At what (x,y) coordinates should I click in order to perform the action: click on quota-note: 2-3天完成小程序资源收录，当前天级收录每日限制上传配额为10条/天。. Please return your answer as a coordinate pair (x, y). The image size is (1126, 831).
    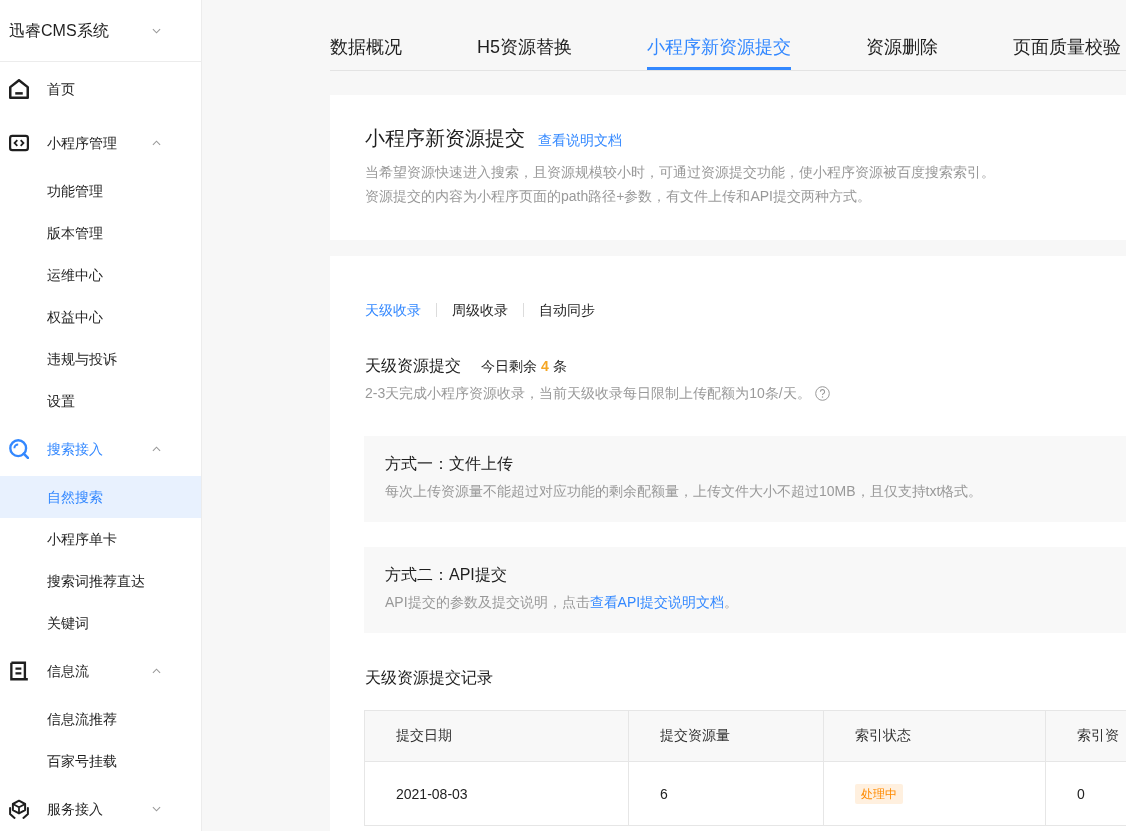
    Looking at the image, I should click on (588, 393).